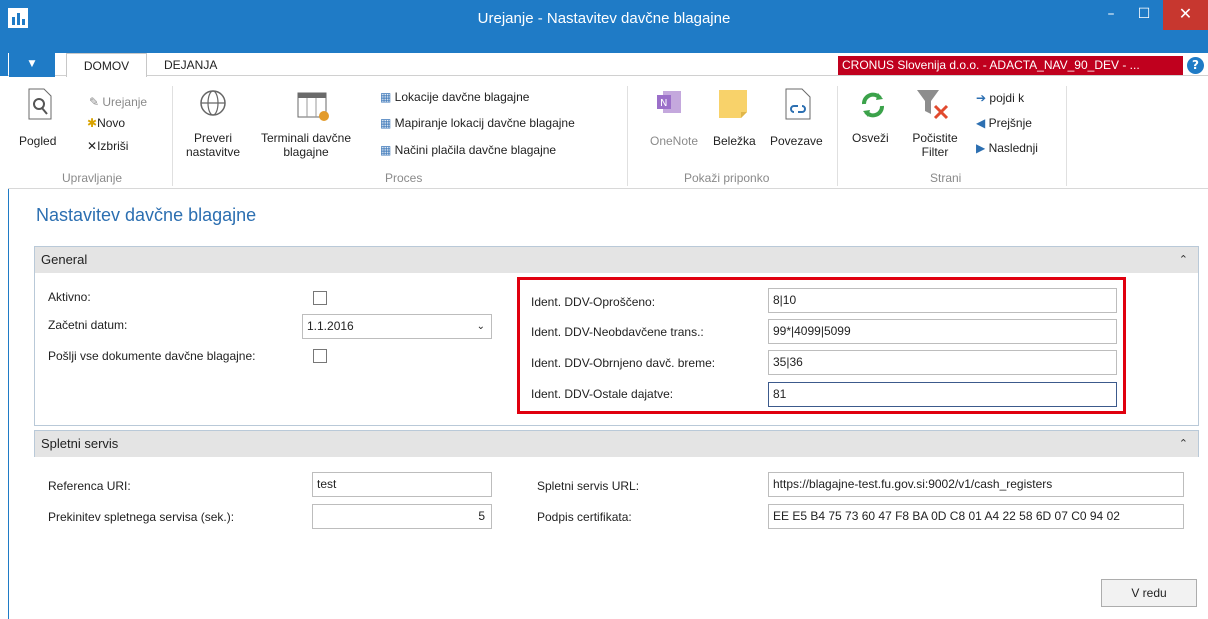 The image size is (1208, 619). I want to click on certificate-label: Podpis certifikata:, so click(584, 517).